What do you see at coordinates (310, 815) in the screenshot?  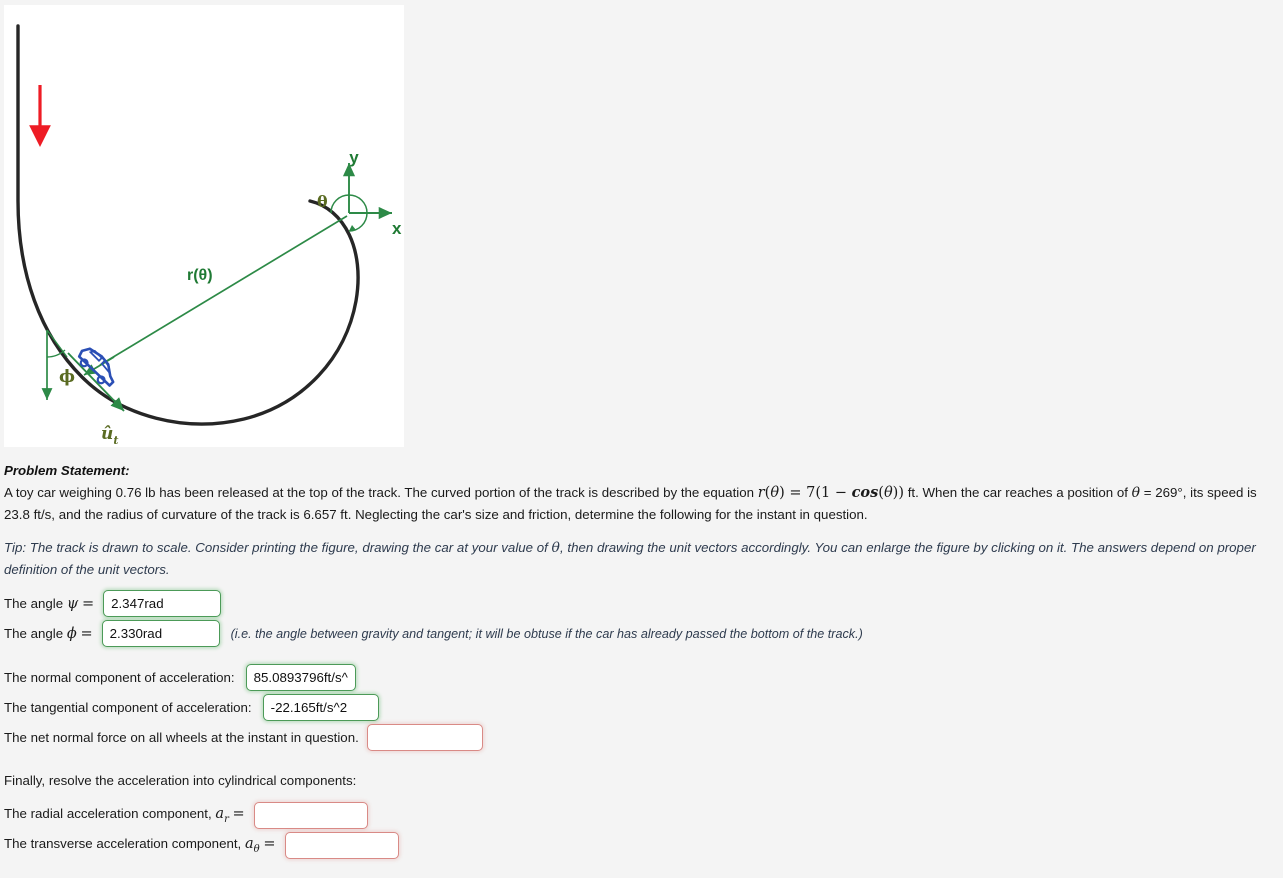 I see `radial-accel-input` at bounding box center [310, 815].